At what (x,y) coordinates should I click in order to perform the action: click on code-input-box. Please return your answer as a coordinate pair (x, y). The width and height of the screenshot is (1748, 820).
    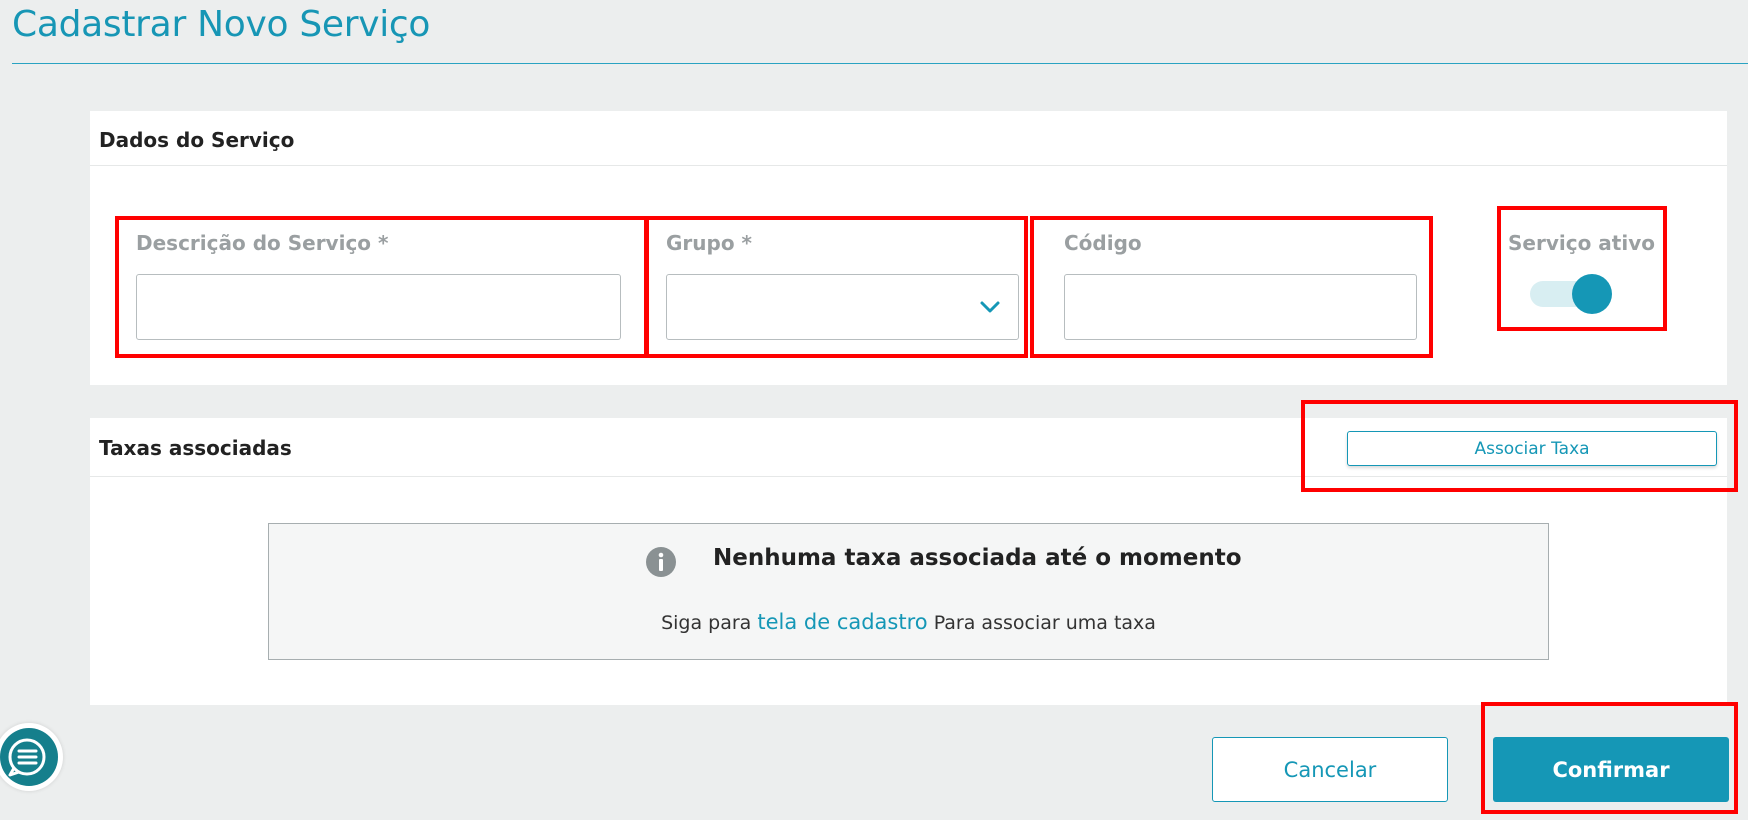
    Looking at the image, I should click on (1240, 307).